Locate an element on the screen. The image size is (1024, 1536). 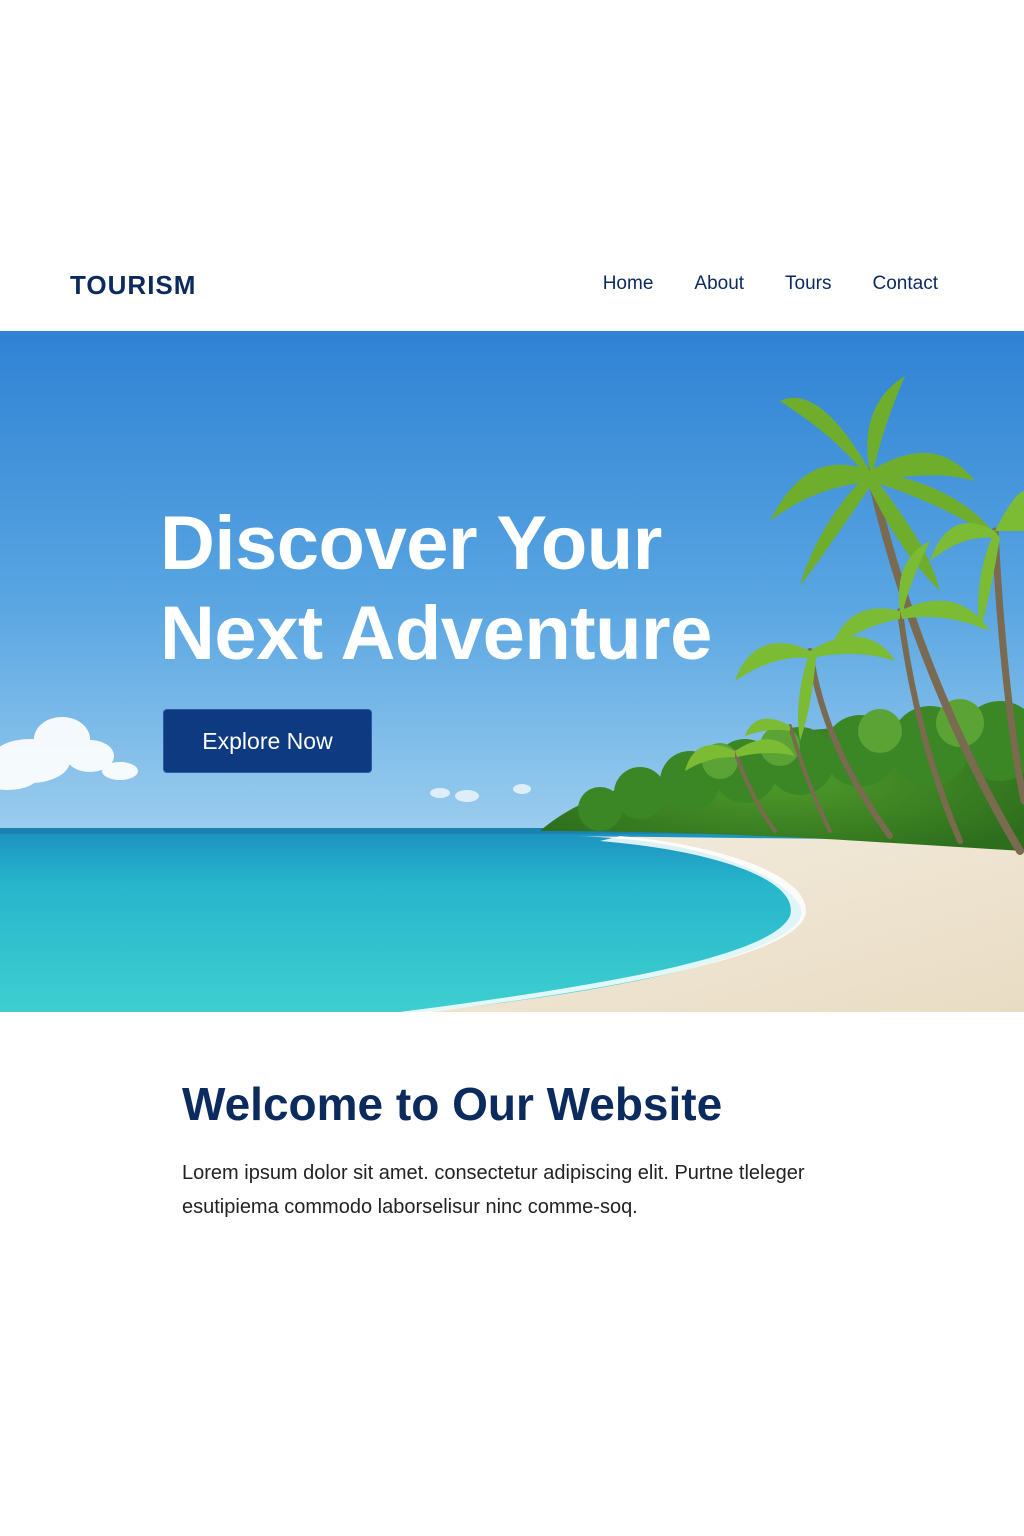
nav-link-about: About is located at coordinates (719, 284).